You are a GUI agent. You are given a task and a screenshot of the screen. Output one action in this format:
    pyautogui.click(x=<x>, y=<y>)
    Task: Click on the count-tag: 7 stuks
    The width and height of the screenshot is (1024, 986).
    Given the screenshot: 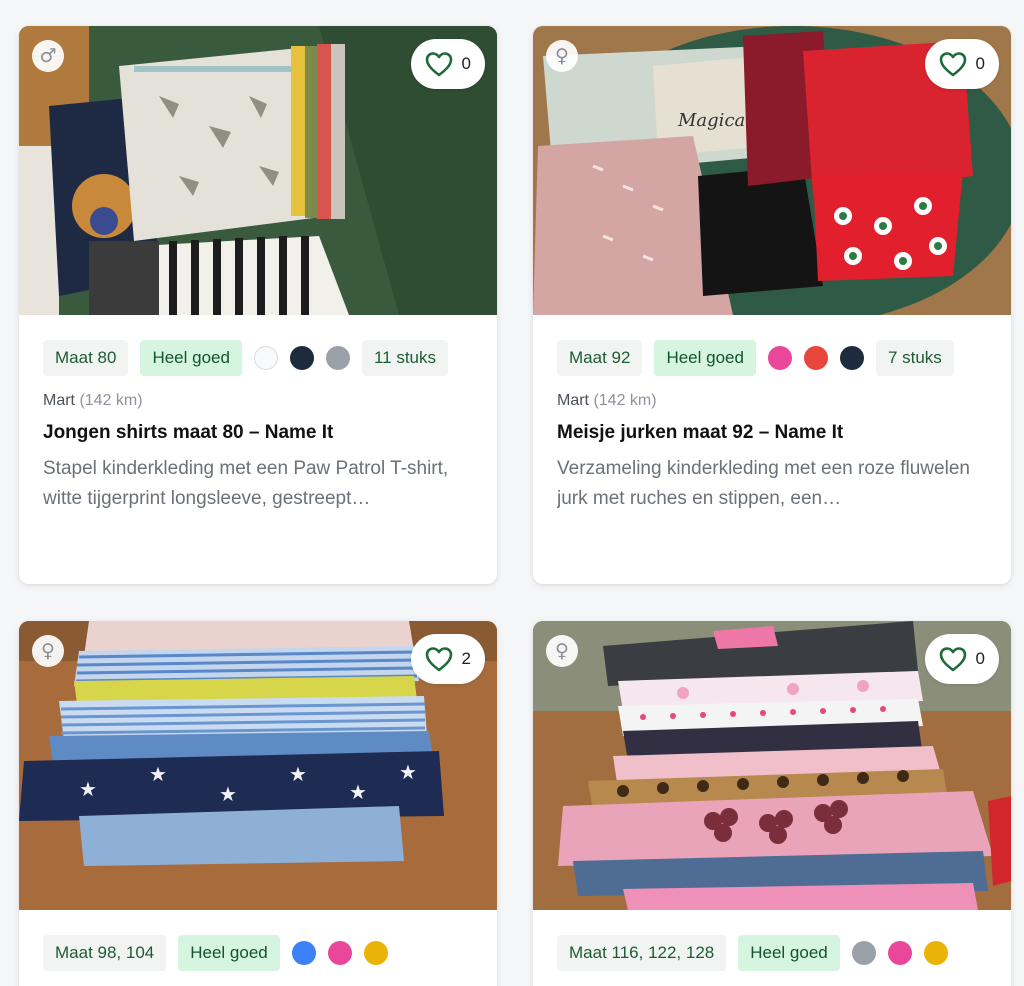 What is the action you would take?
    pyautogui.click(x=914, y=358)
    